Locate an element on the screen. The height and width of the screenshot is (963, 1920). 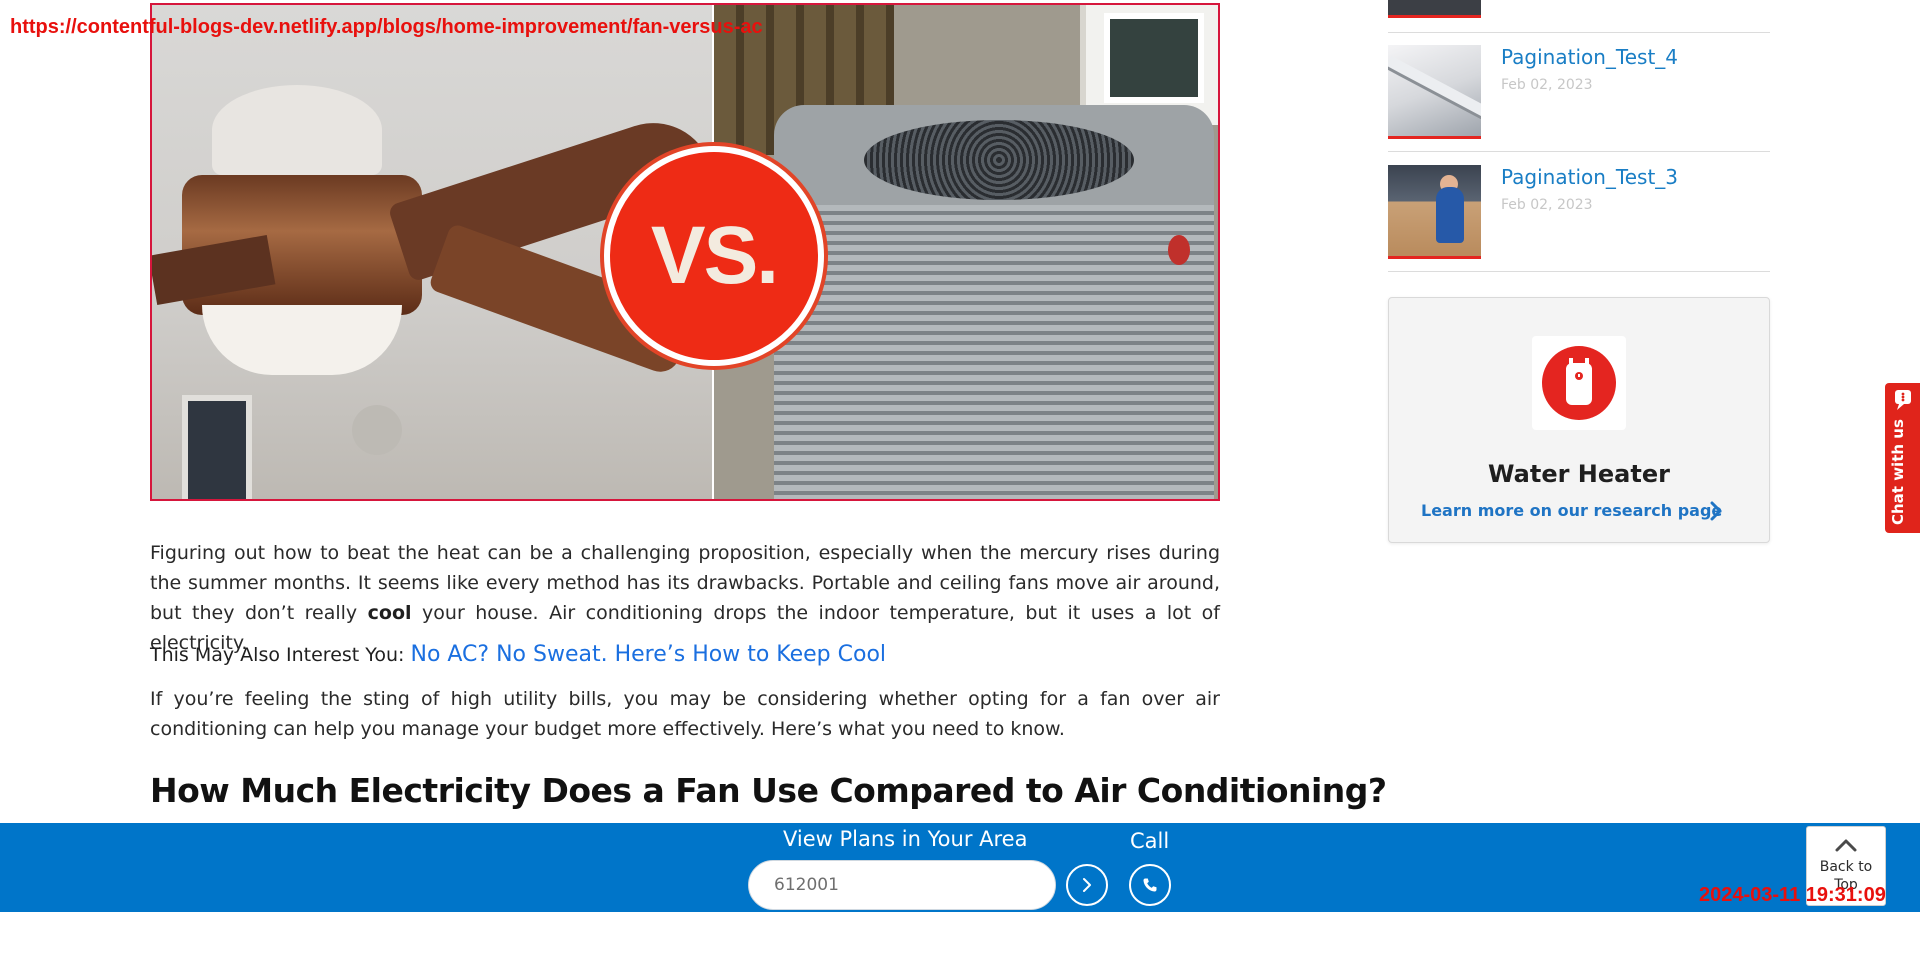
card-title: Water Heater is located at coordinates (1579, 474).